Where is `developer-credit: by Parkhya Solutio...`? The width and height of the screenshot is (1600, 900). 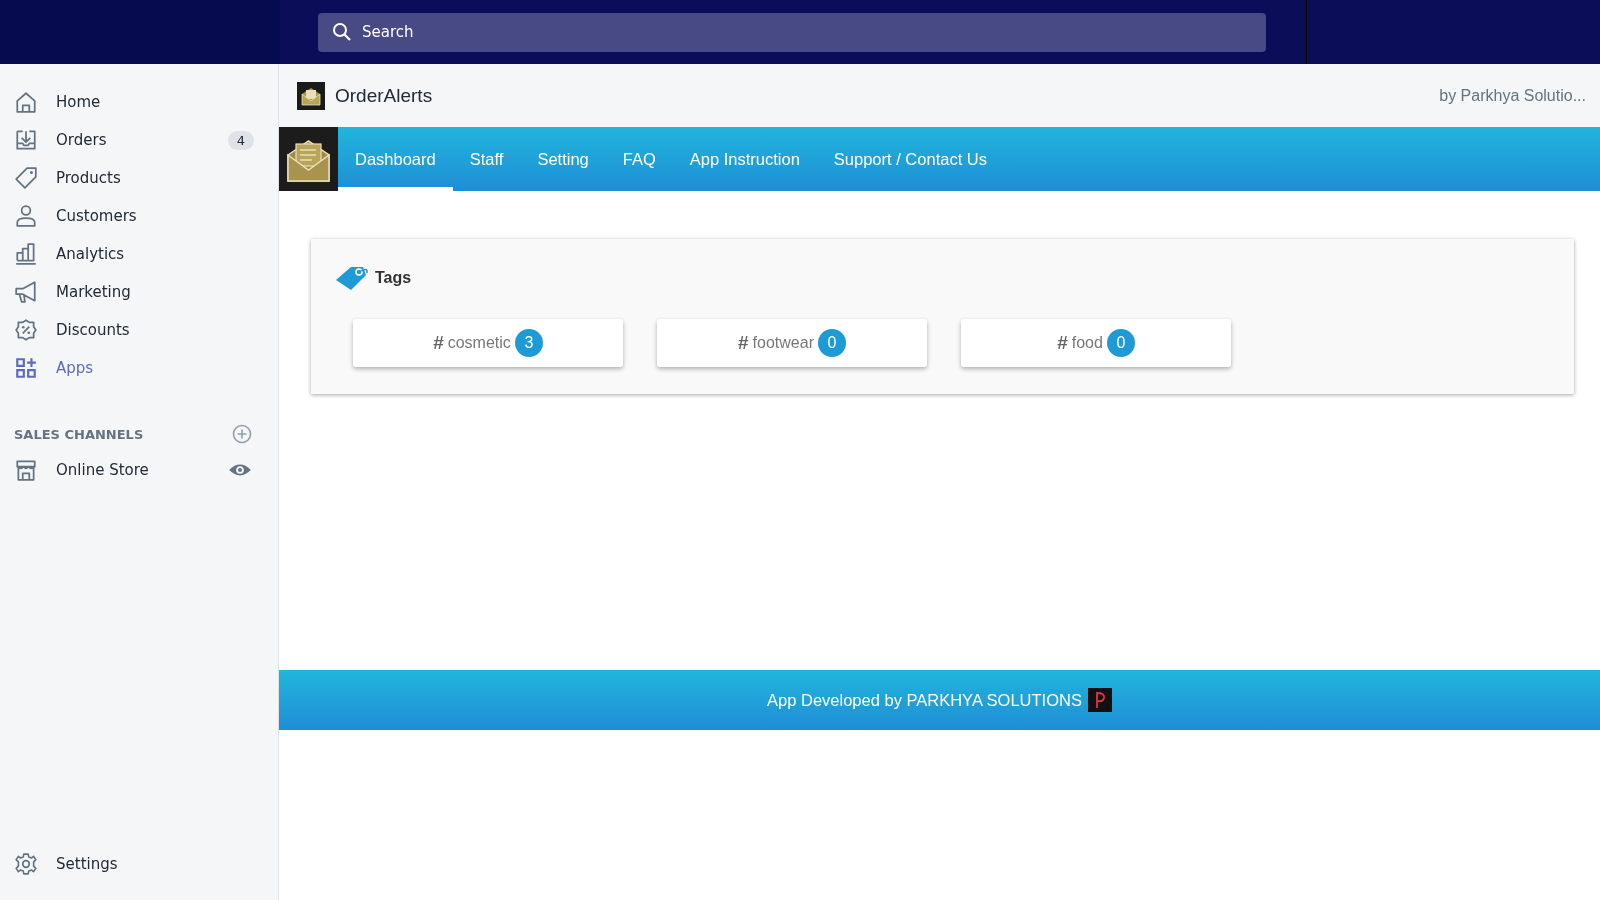
developer-credit: by Parkhya Solutio... is located at coordinates (1512, 95).